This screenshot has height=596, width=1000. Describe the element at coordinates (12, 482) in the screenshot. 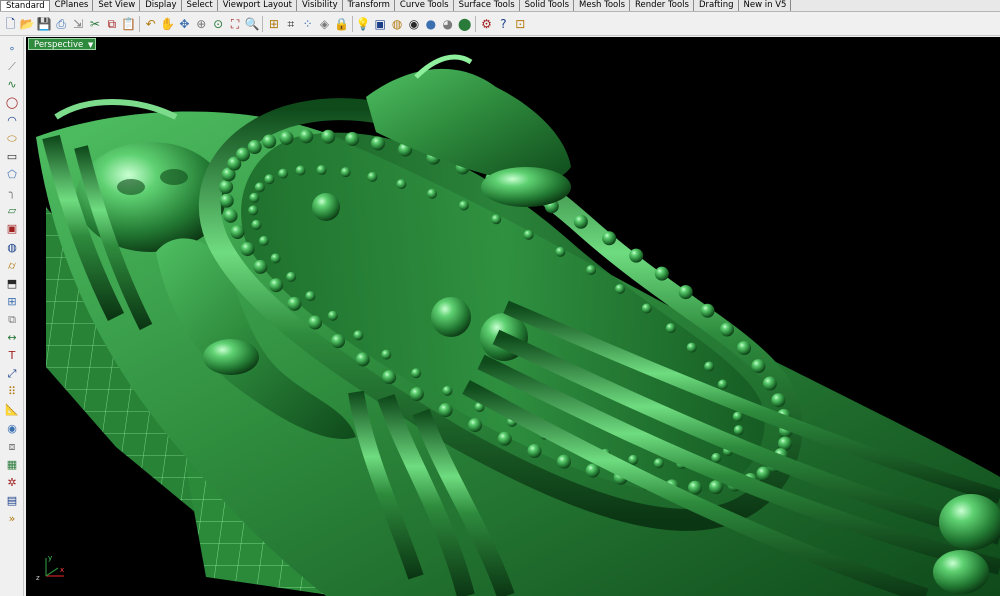

I see `explode-icon: ✲` at that location.